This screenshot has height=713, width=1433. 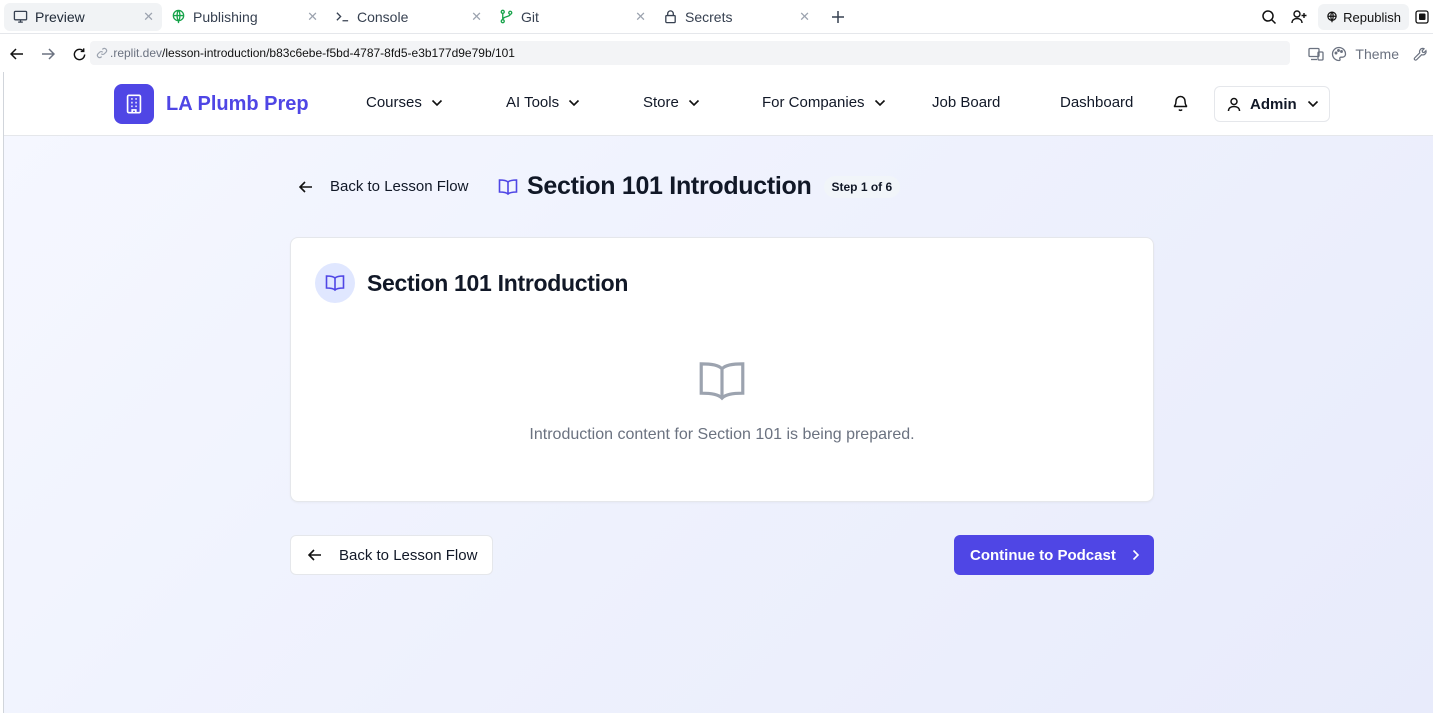 I want to click on nav-ai-tools: AI Tools, so click(x=543, y=102).